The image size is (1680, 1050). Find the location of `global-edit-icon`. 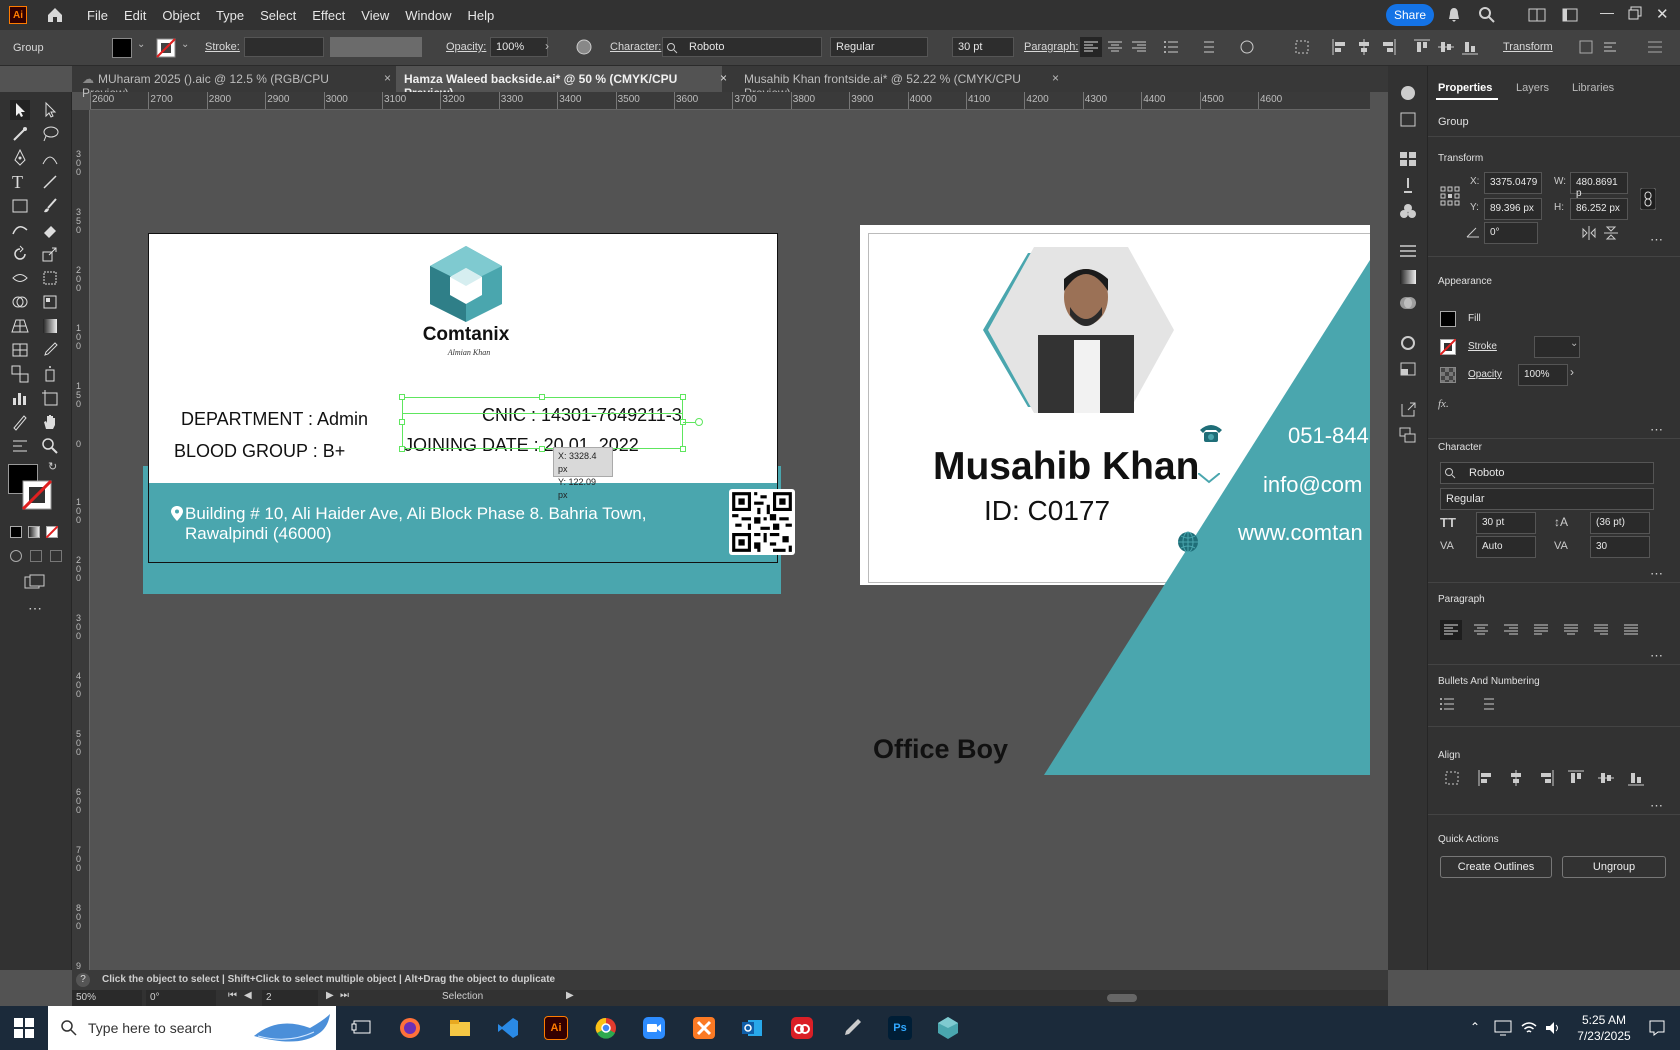

global-edit-icon is located at coordinates (1247, 47).